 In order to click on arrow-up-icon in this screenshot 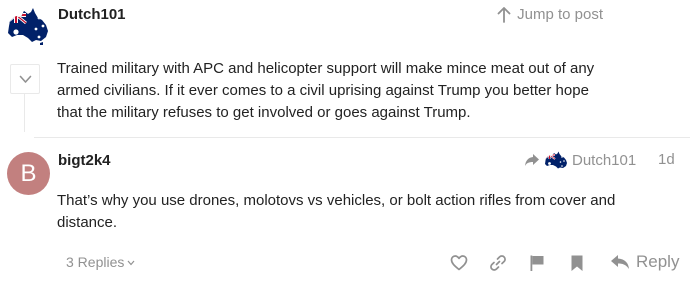, I will do `click(504, 14)`.